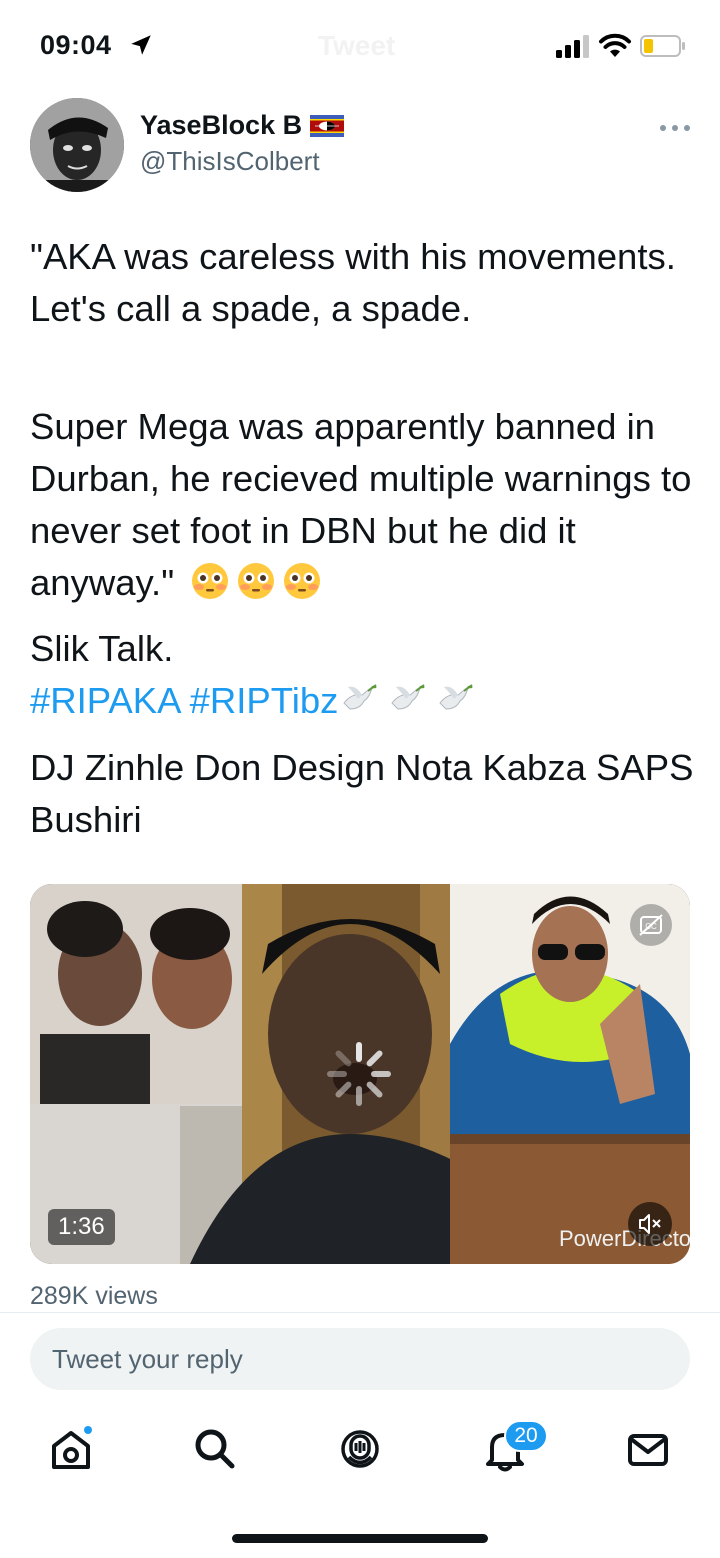  What do you see at coordinates (360, 1359) in the screenshot?
I see `reply-input` at bounding box center [360, 1359].